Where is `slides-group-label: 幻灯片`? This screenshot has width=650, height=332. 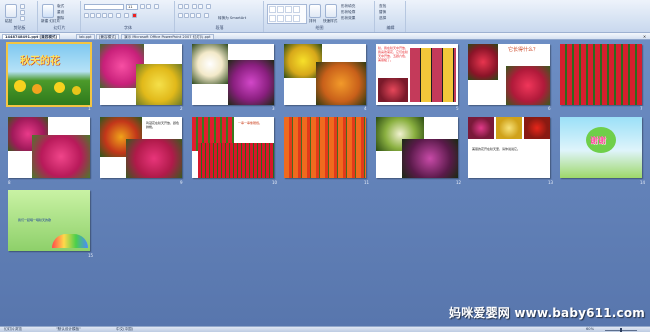 slides-group-label: 幻灯片 is located at coordinates (59, 27).